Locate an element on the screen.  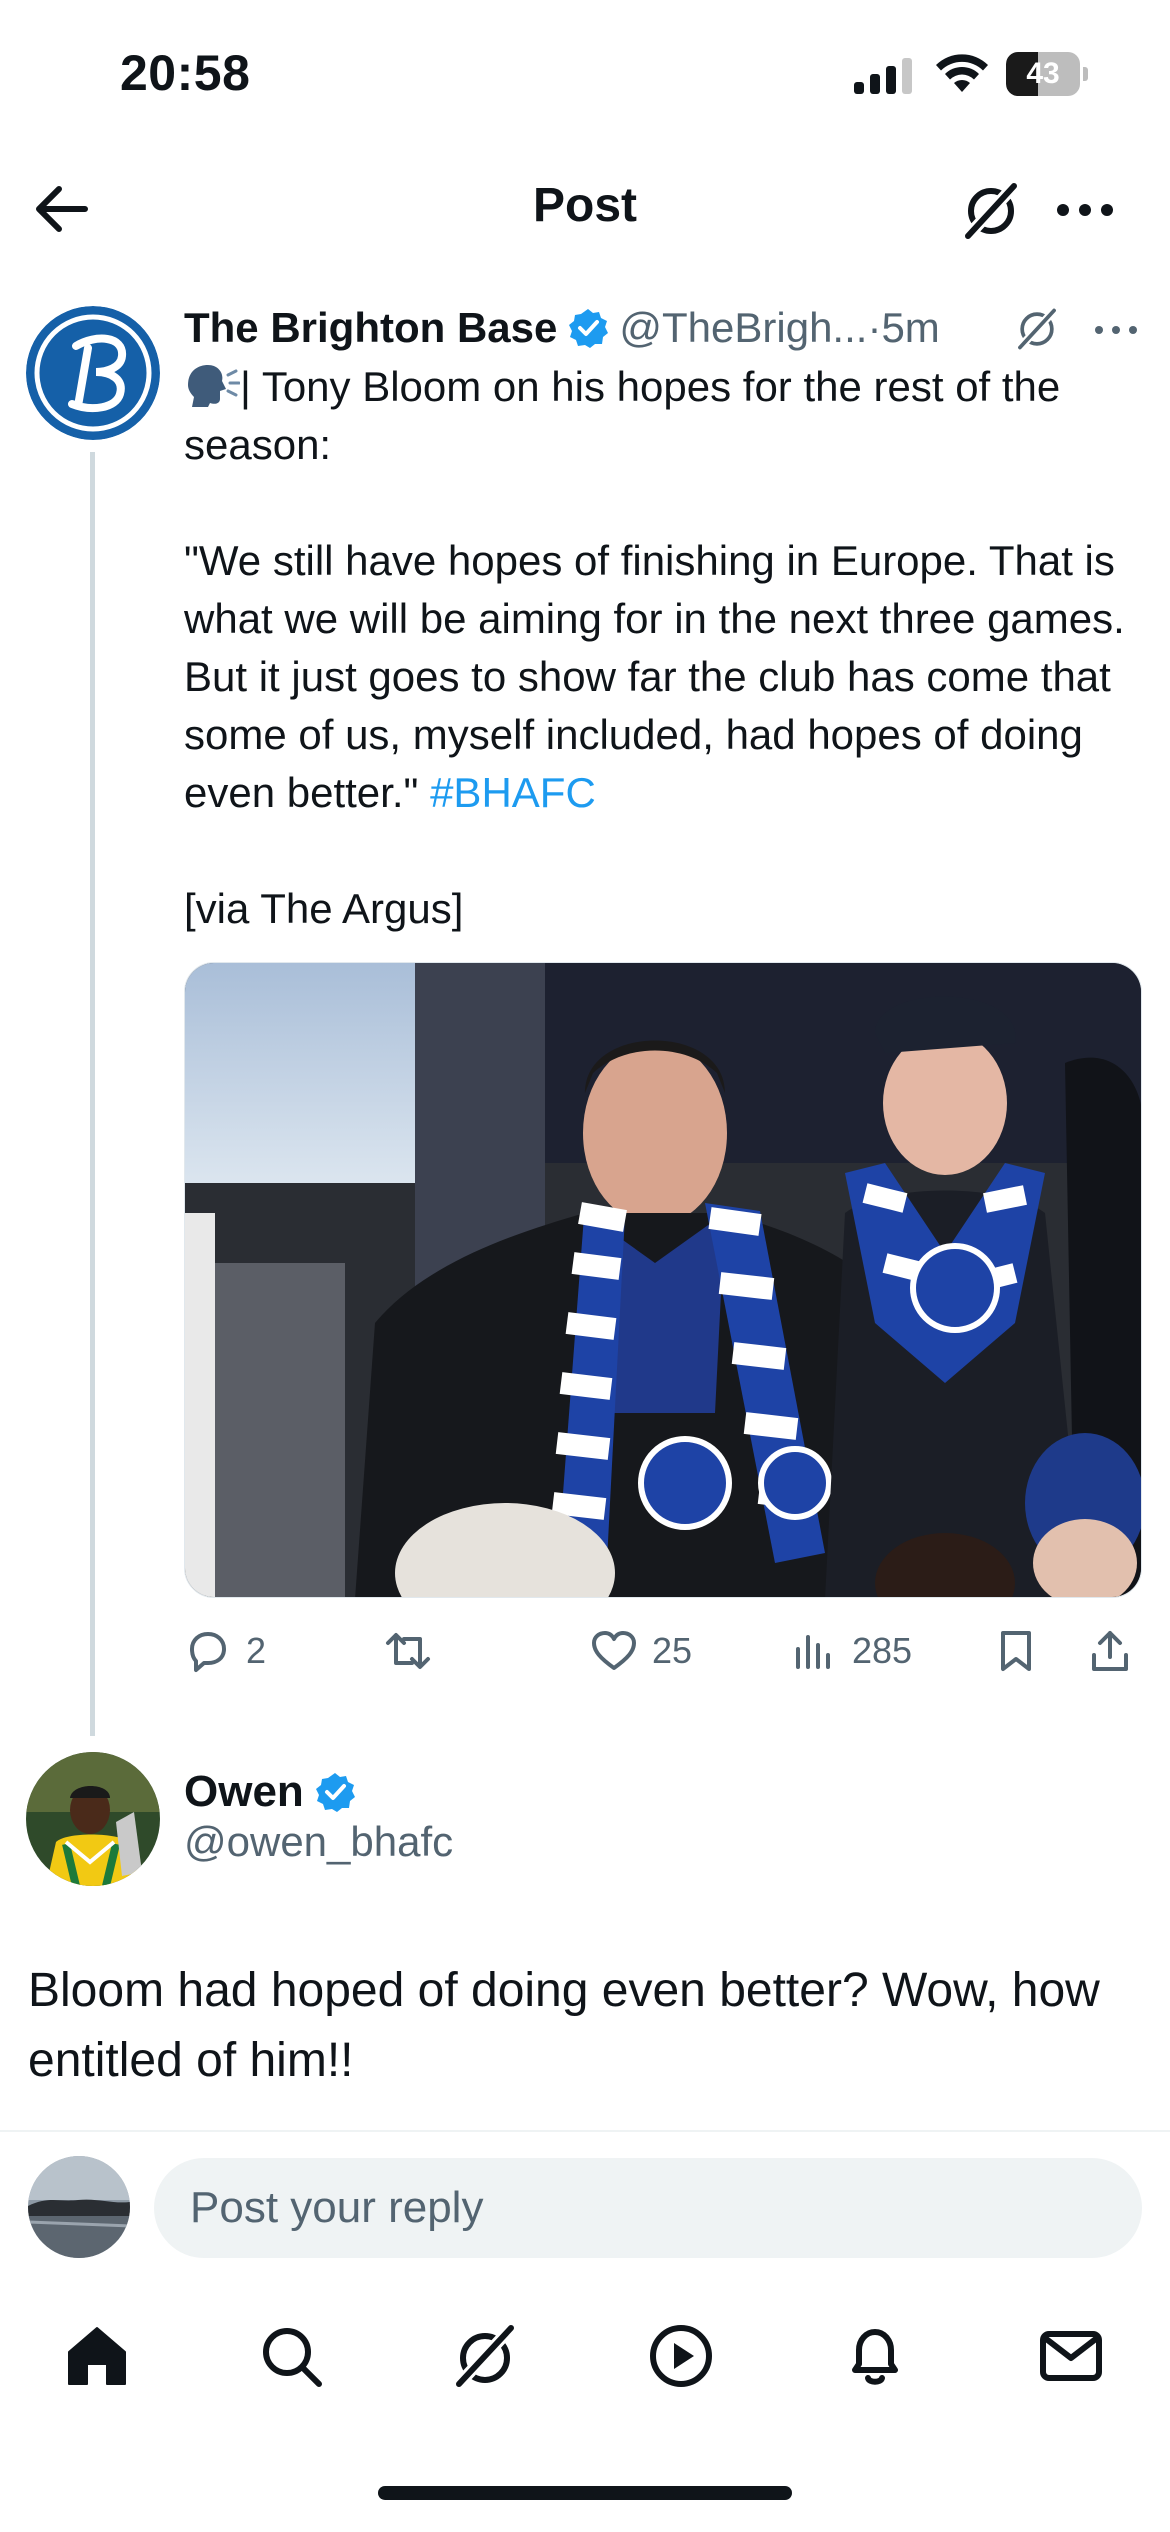
cellular-signal-icon is located at coordinates (883, 76).